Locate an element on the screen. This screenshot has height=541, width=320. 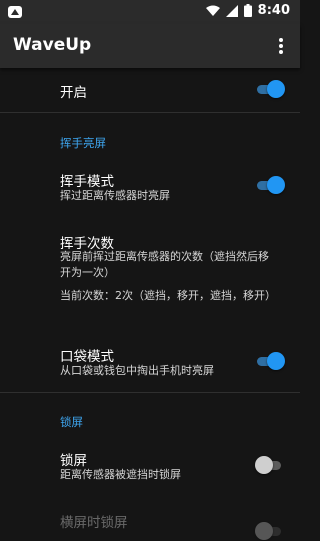
signal-icon is located at coordinates (231, 10).